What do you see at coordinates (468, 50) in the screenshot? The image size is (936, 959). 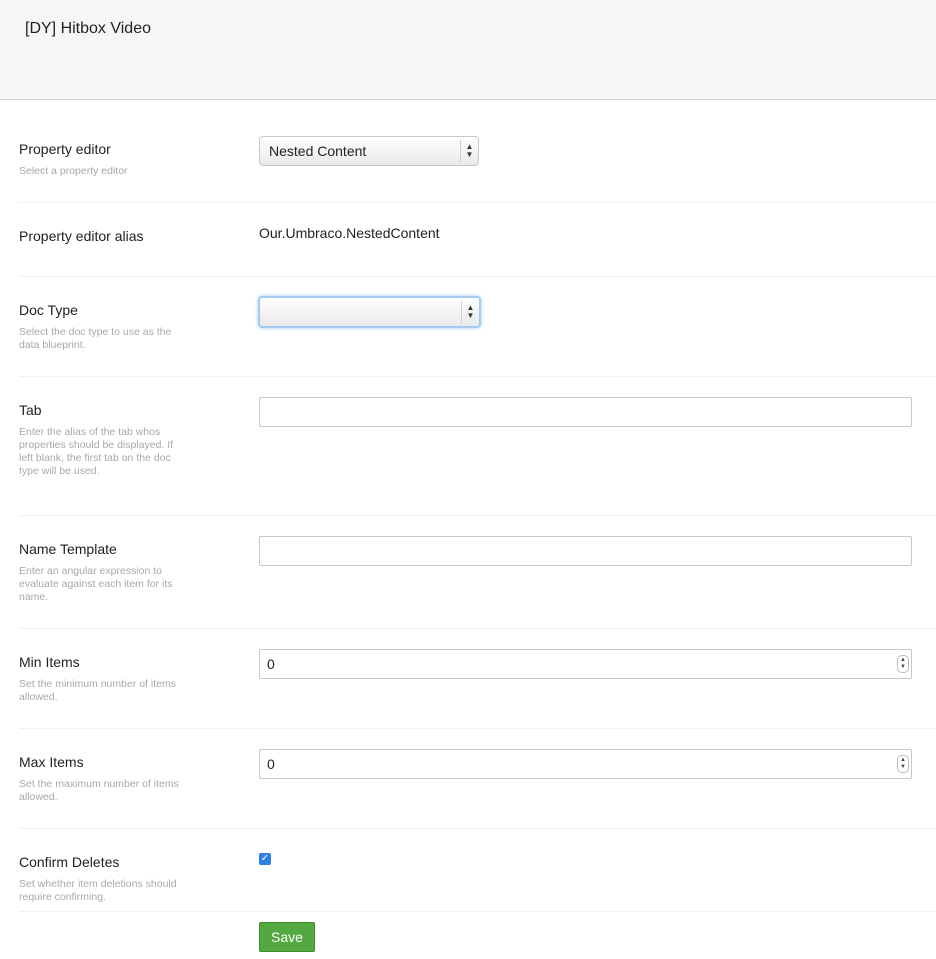 I see `page-header: [DY] Hitbox Video` at bounding box center [468, 50].